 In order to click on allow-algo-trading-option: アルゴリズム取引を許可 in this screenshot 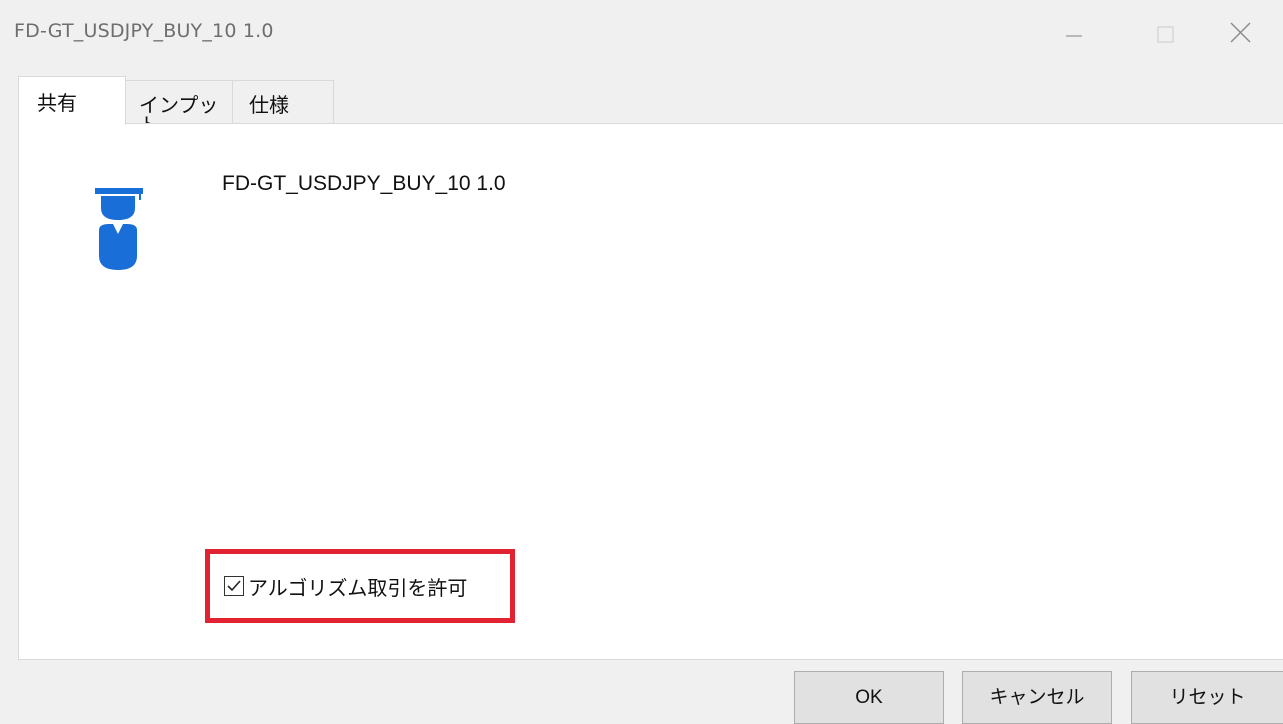, I will do `click(346, 586)`.